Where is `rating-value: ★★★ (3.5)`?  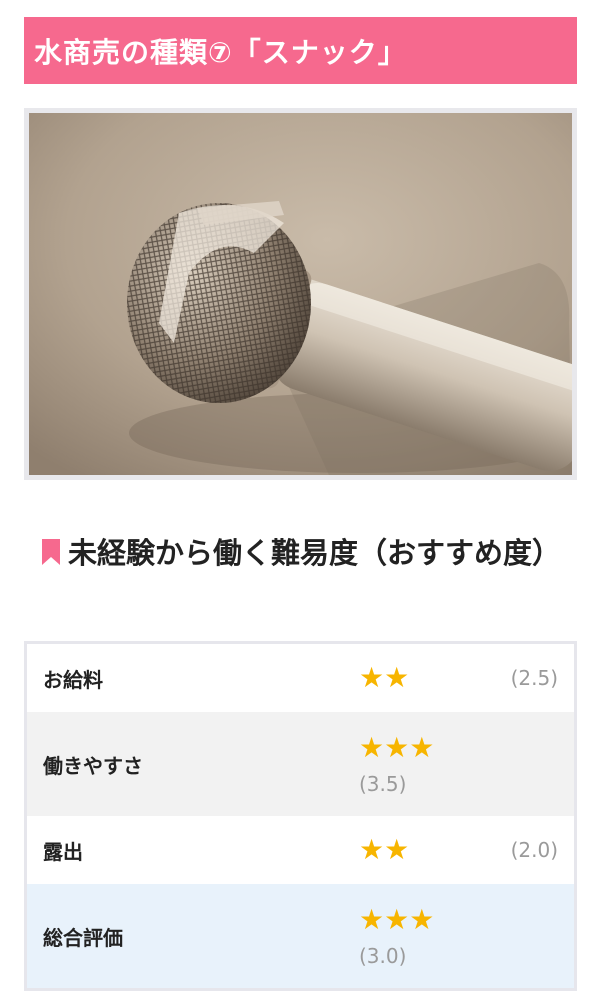 rating-value: ★★★ (3.5) is located at coordinates (466, 764).